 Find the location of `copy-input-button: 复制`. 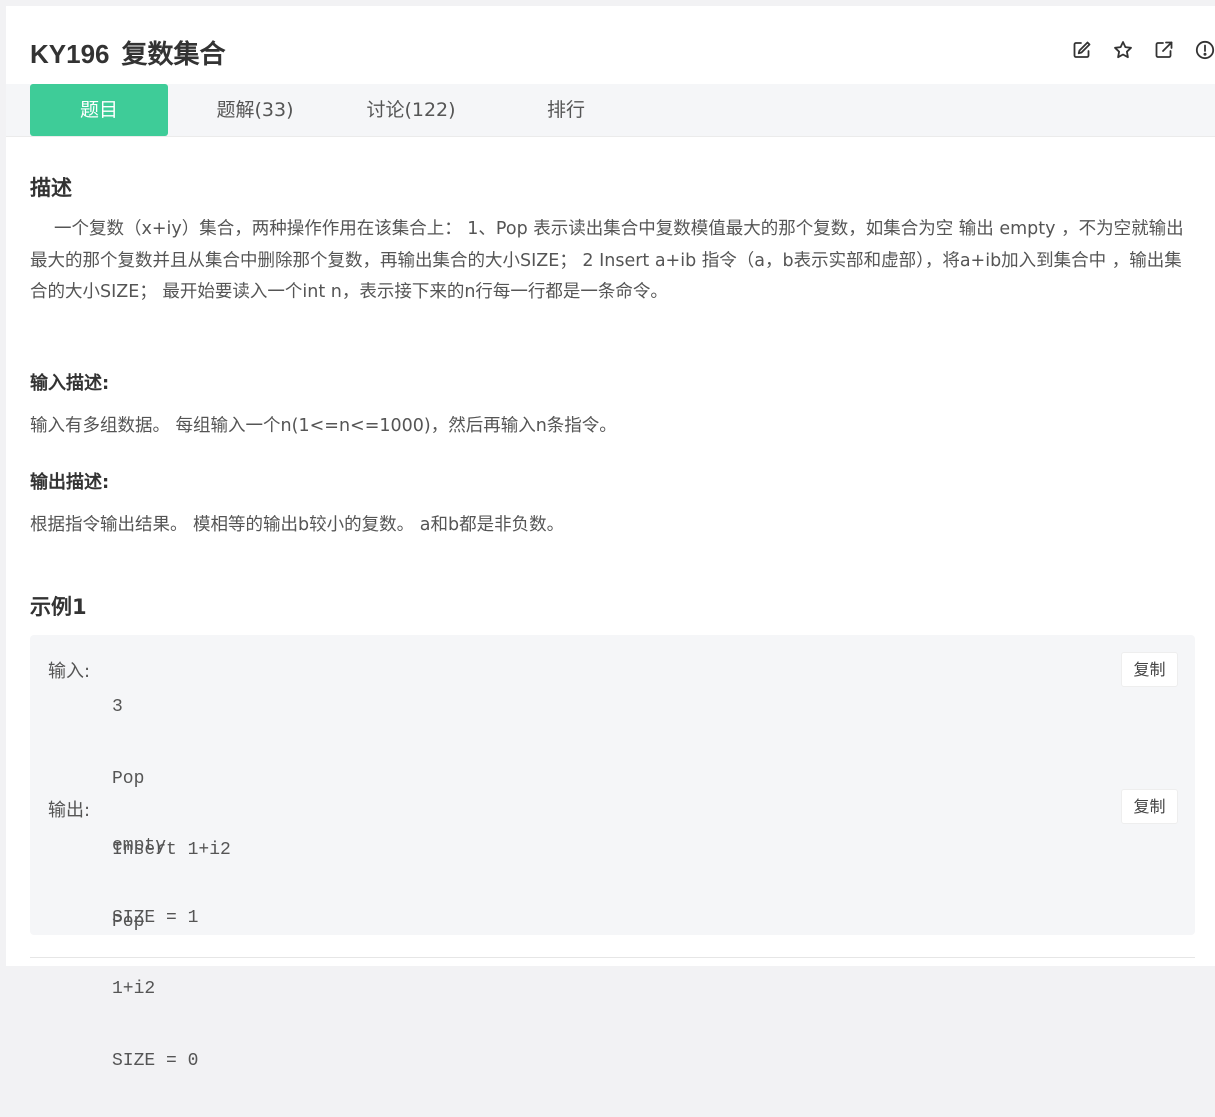

copy-input-button: 复制 is located at coordinates (1149, 669).